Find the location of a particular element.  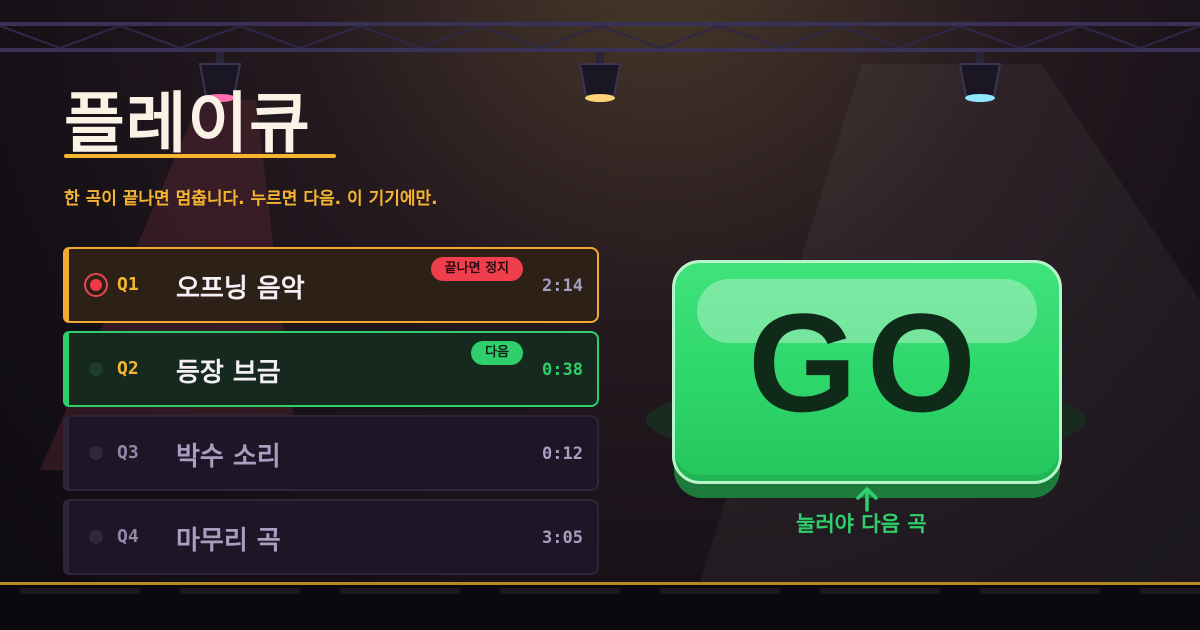

stop-after-badge: 끝나면 정지 is located at coordinates (476, 269).